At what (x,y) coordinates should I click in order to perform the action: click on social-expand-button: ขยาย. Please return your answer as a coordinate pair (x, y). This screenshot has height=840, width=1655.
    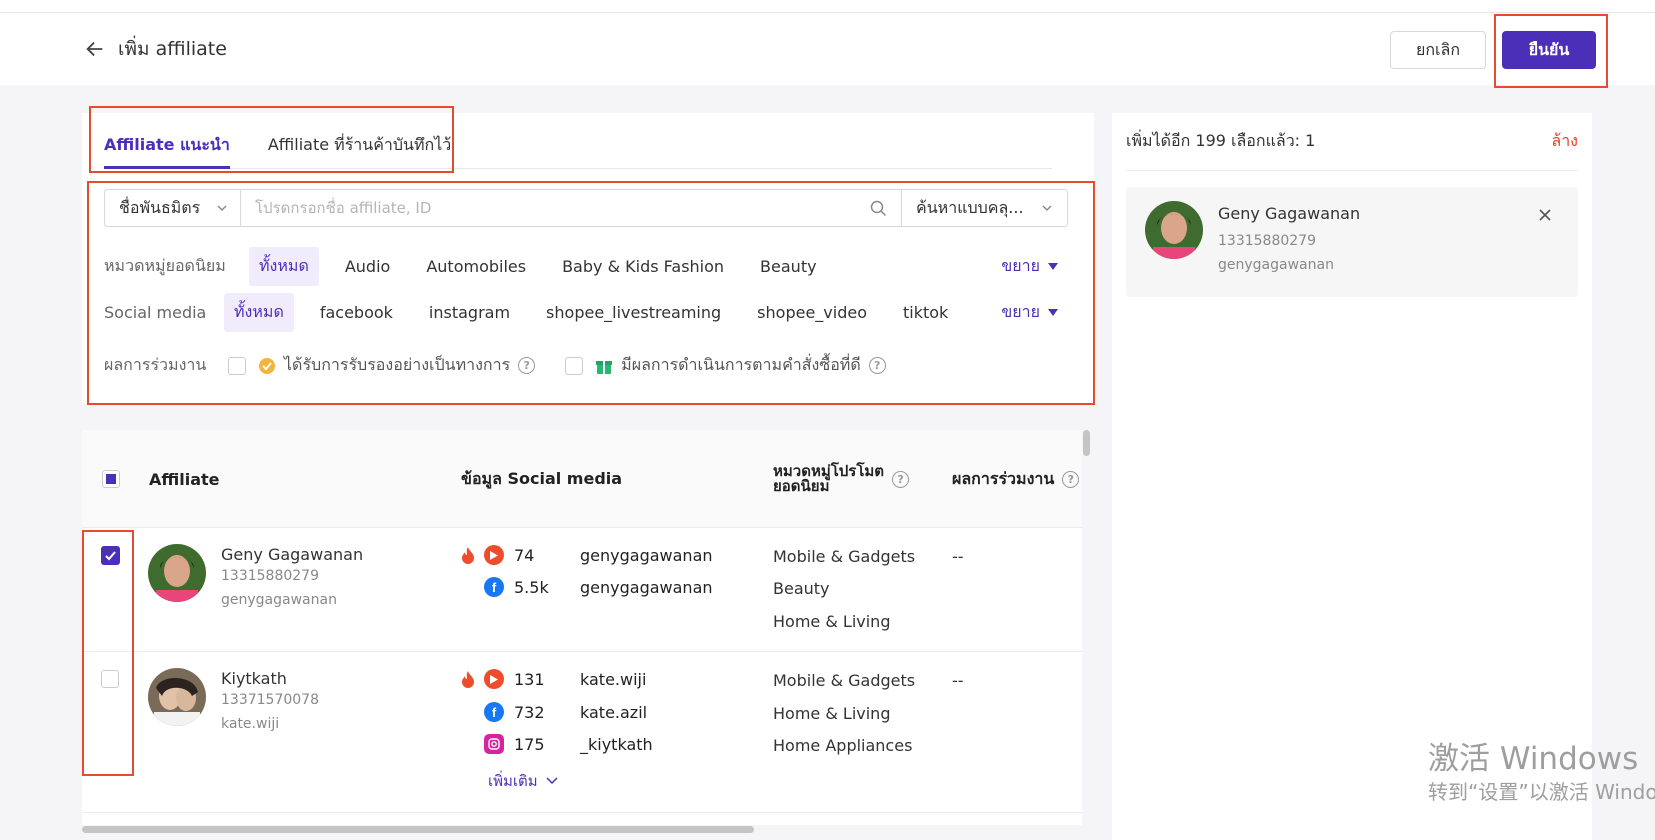
    Looking at the image, I should click on (1029, 312).